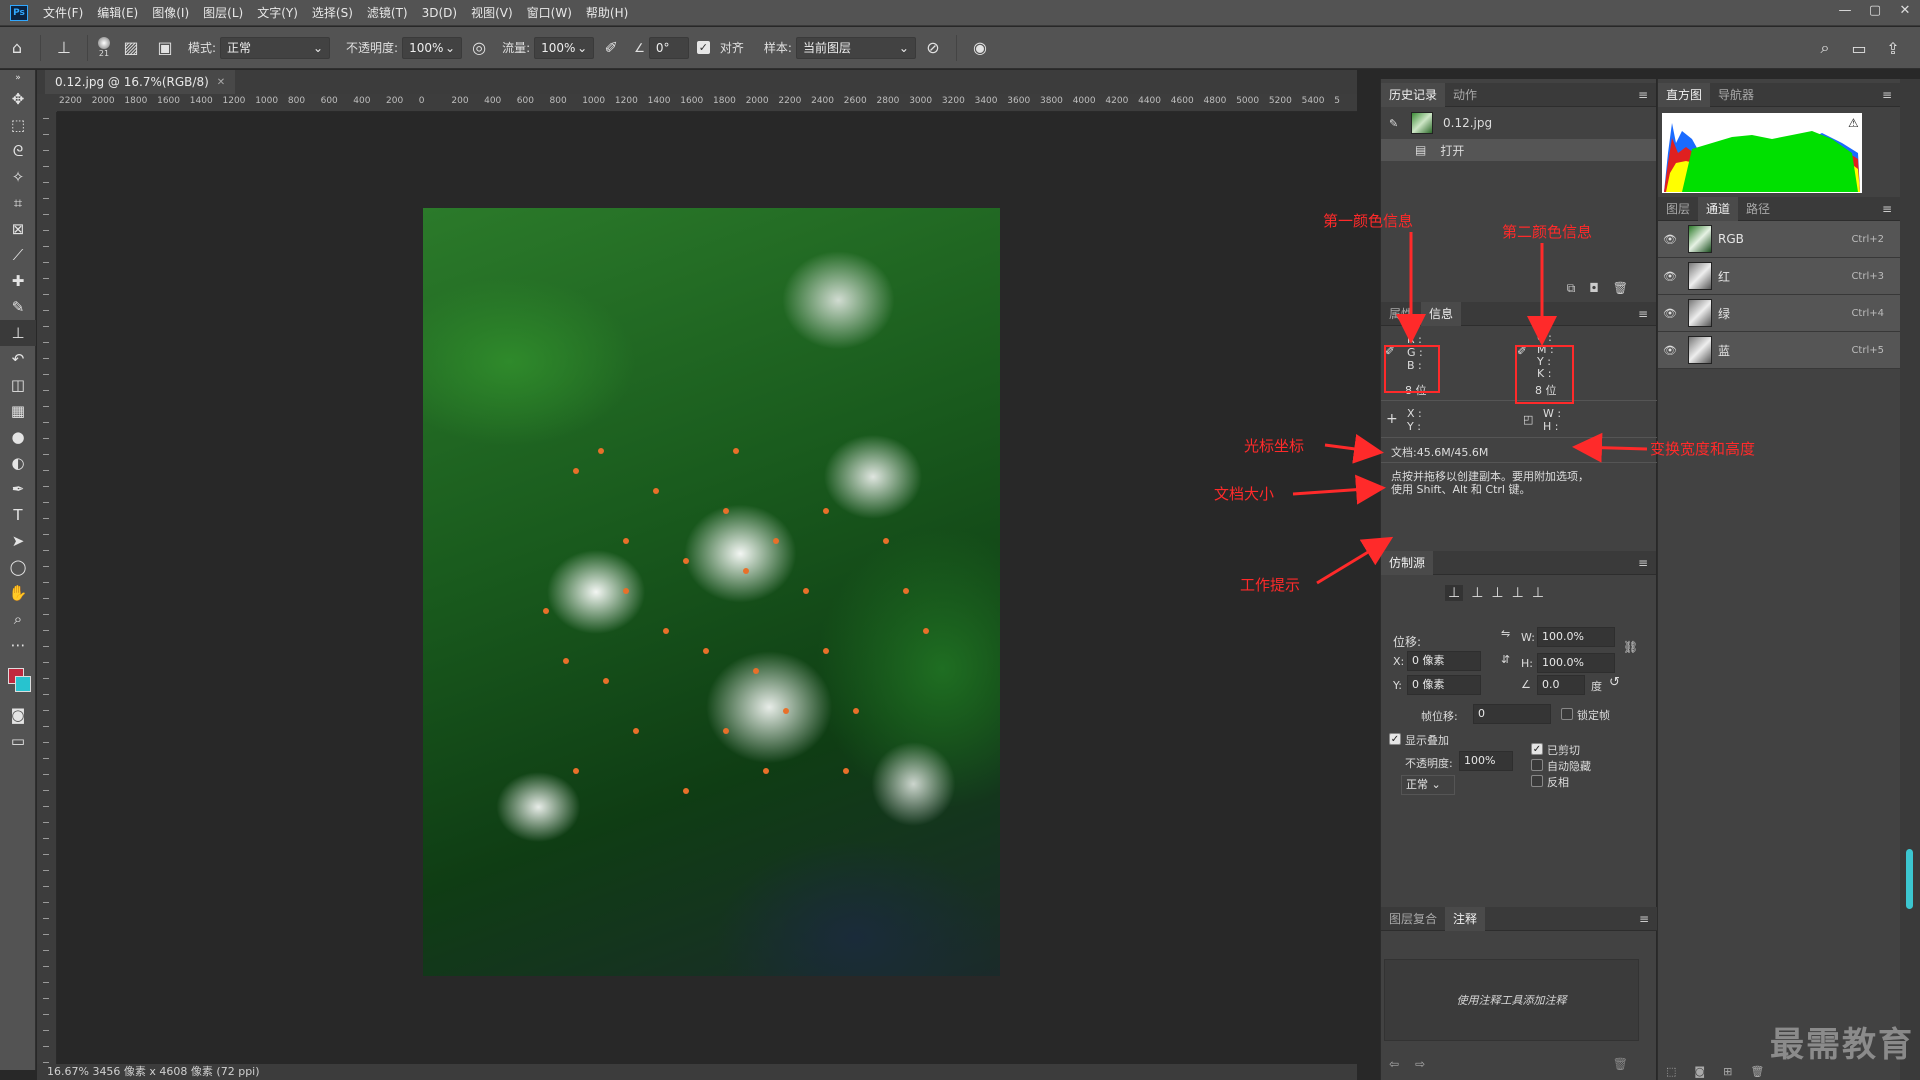 The image size is (1920, 1080). What do you see at coordinates (1354, 448) in the screenshot?
I see `arrow-cursor-coords` at bounding box center [1354, 448].